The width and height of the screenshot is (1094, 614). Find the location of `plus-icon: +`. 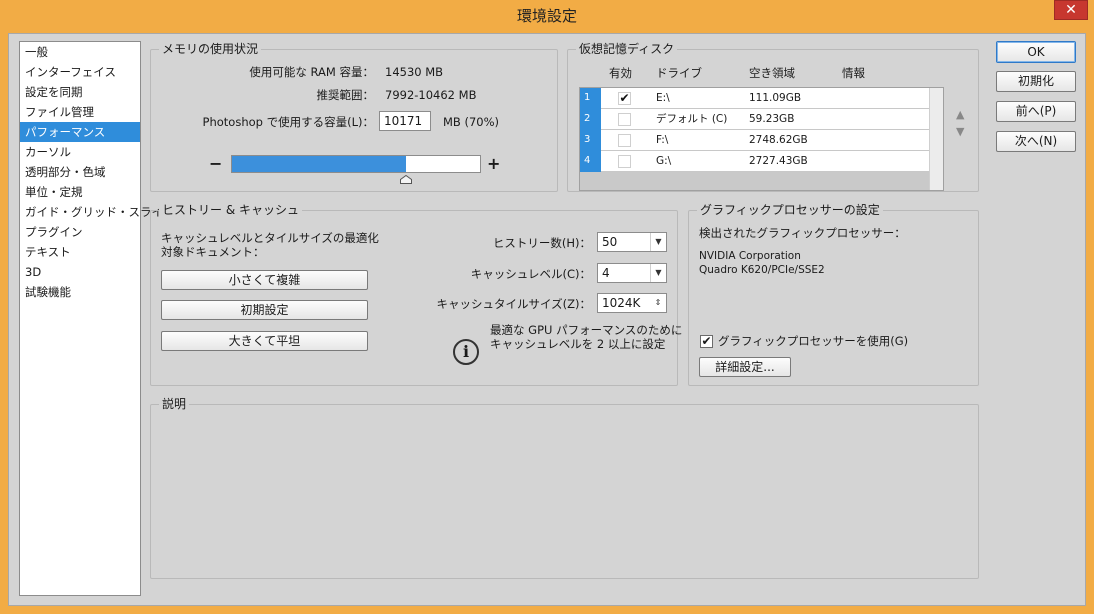

plus-icon: + is located at coordinates (493, 163).